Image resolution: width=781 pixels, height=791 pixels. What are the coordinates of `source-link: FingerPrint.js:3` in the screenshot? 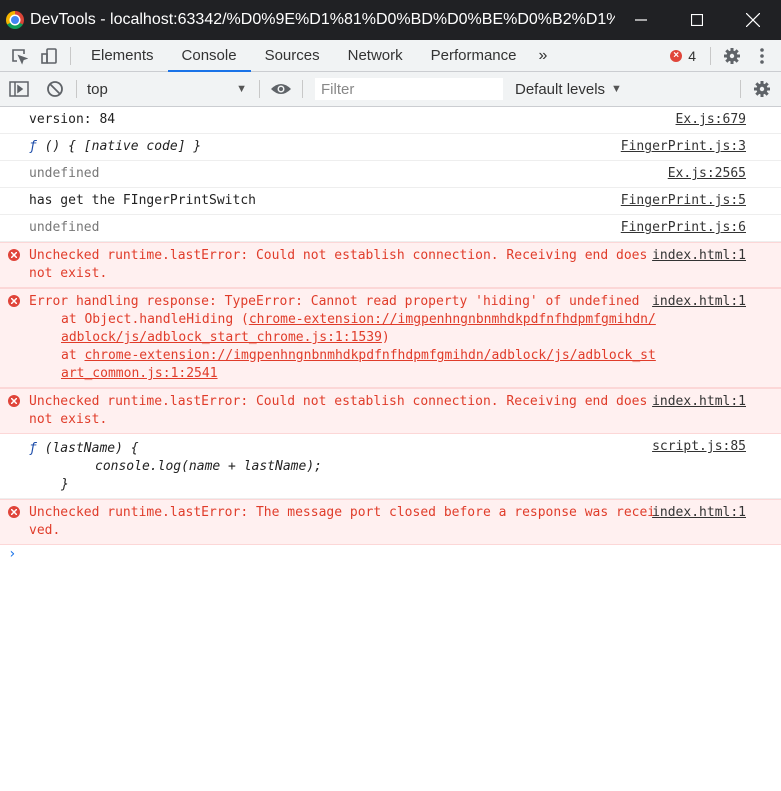 It's located at (683, 147).